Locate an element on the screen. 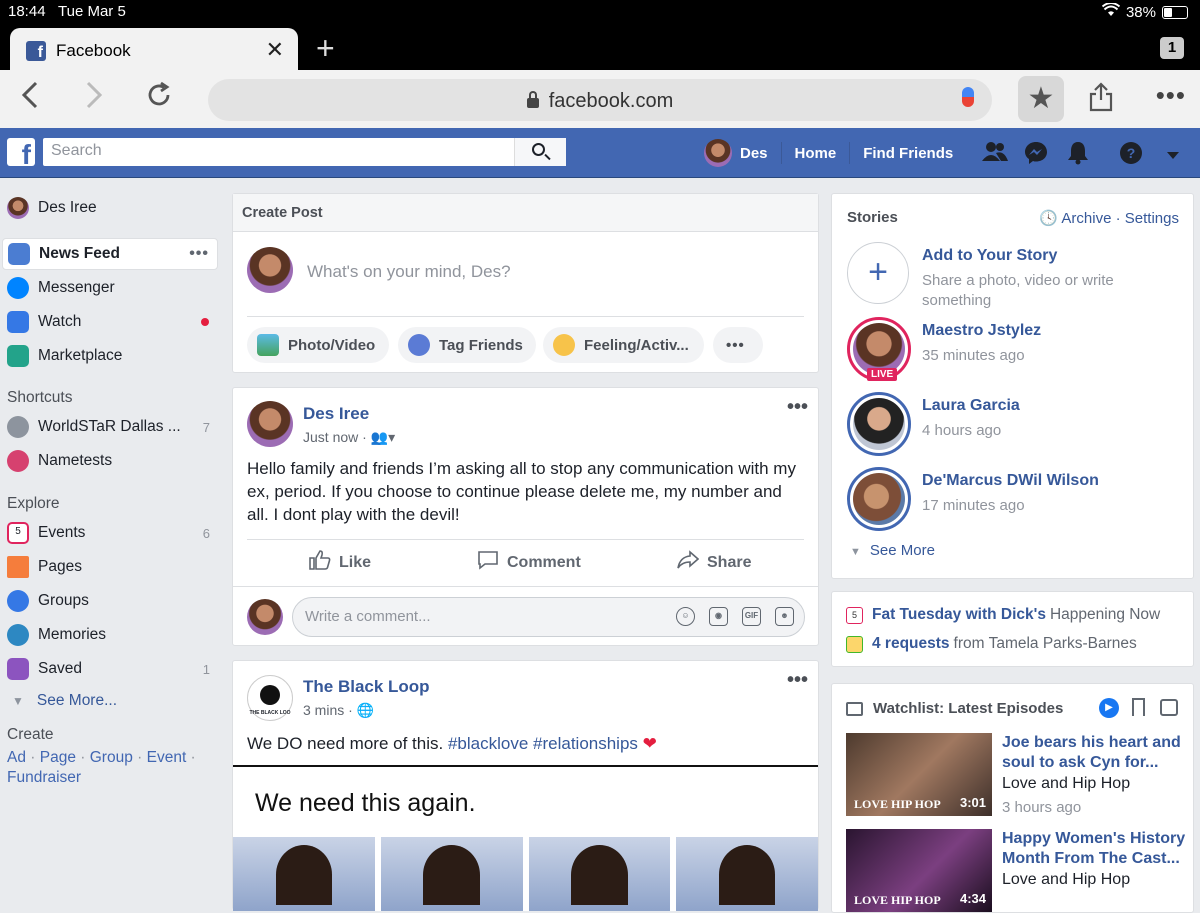 This screenshot has width=1200, height=913. post-author-name: The Black Loop is located at coordinates (366, 687).